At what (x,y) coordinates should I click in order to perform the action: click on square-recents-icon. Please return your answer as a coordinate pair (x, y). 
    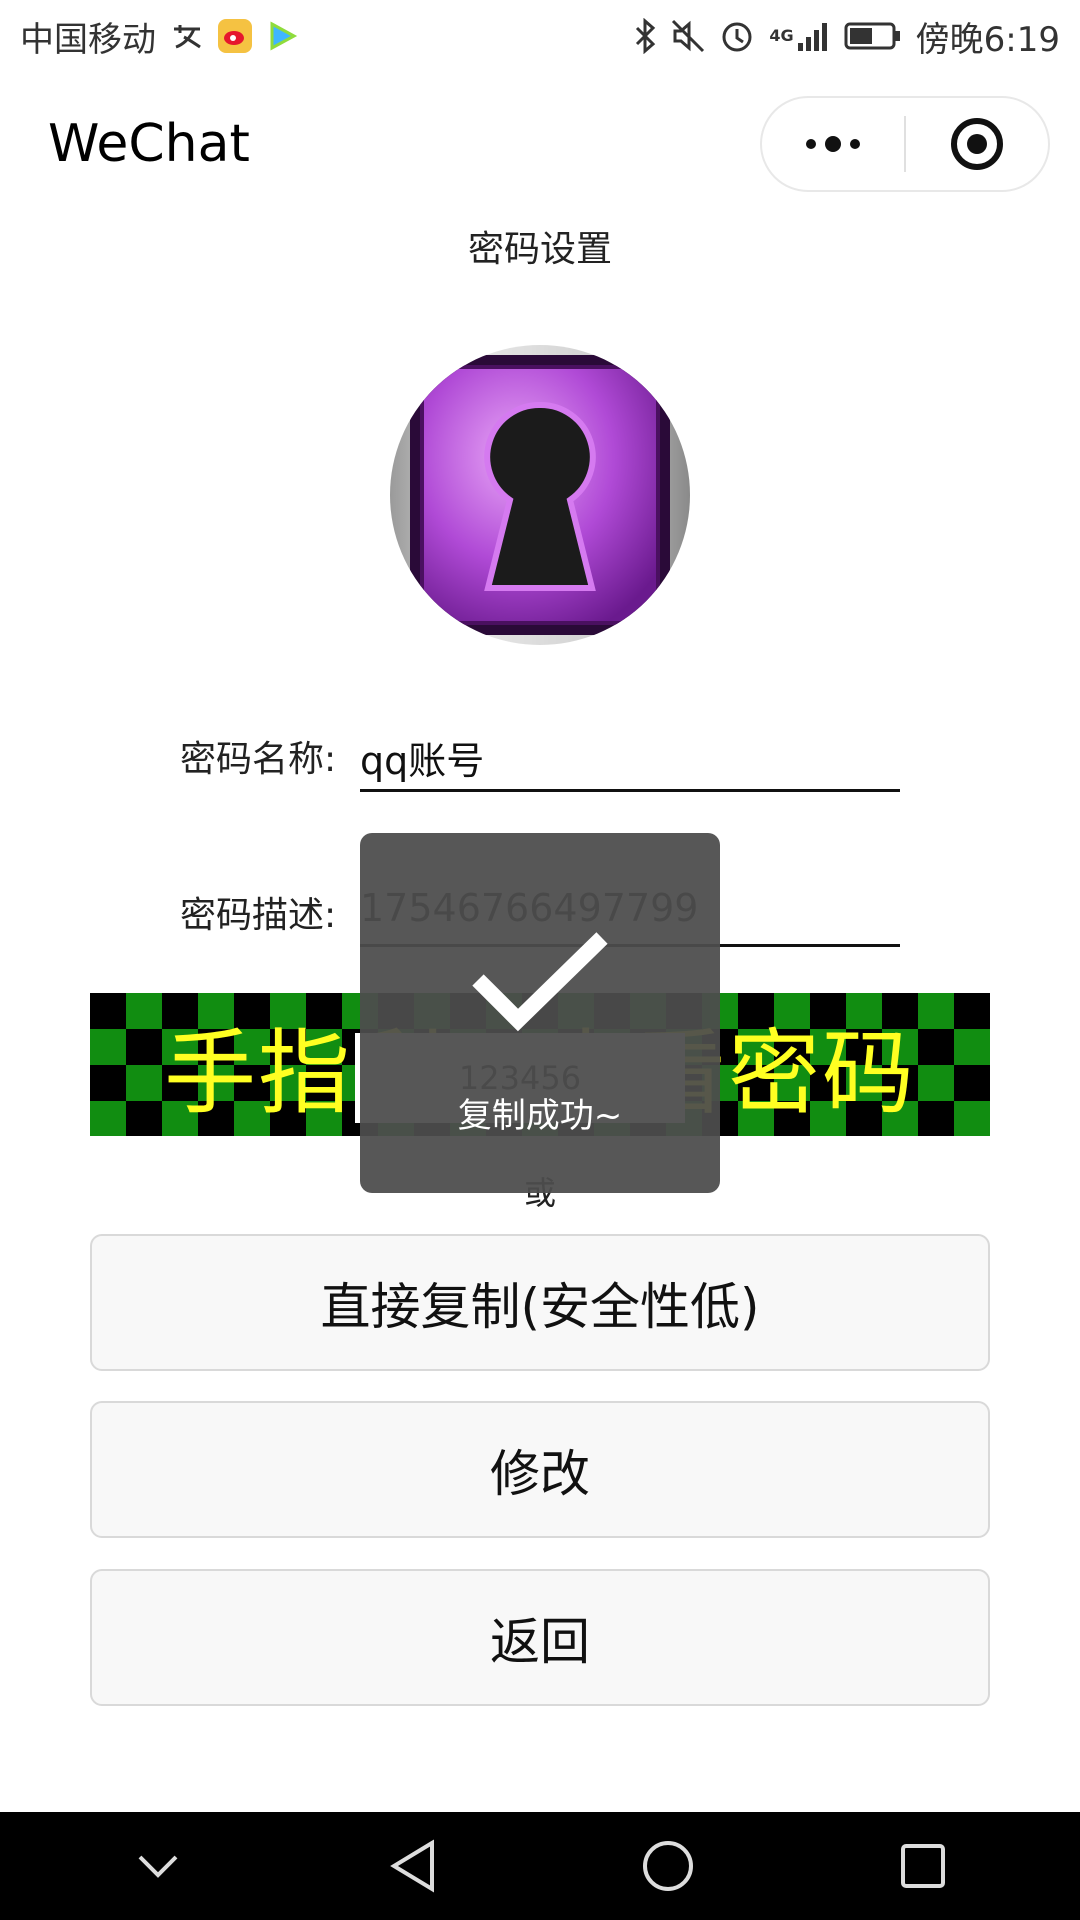
    Looking at the image, I should click on (922, 1866).